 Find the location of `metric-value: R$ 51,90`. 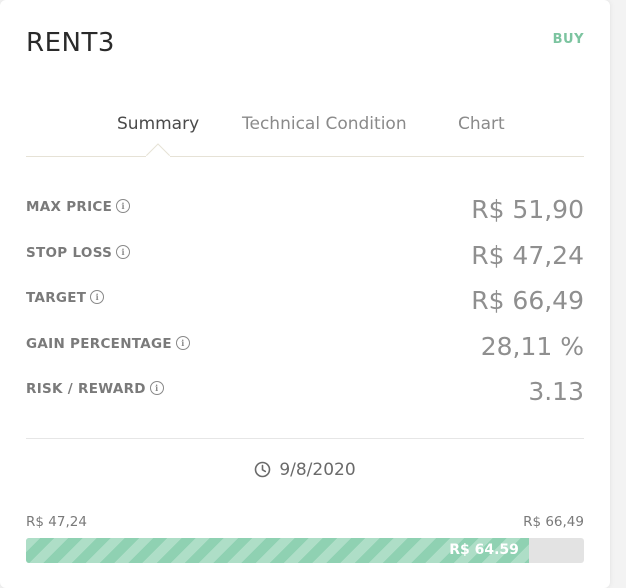

metric-value: R$ 51,90 is located at coordinates (527, 209).